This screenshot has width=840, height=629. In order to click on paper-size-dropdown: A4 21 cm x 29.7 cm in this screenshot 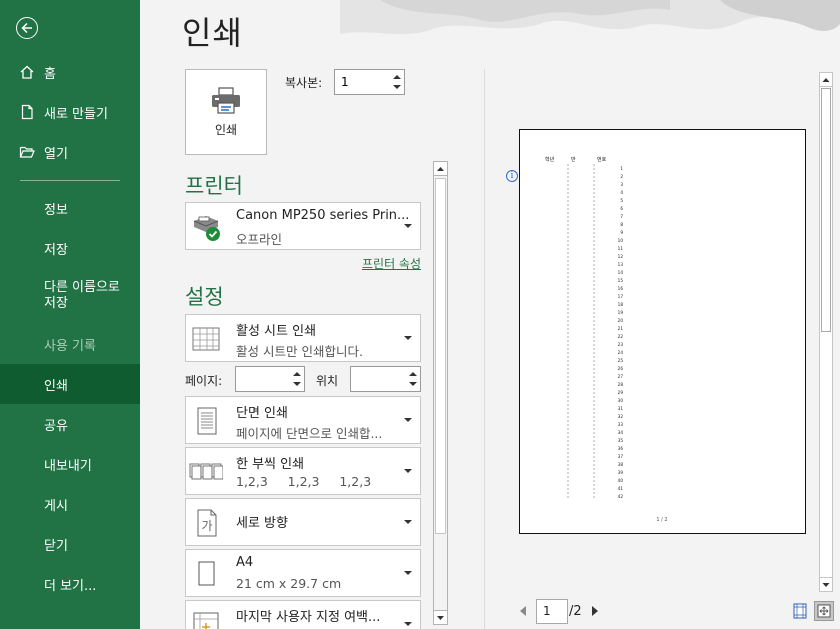, I will do `click(303, 573)`.